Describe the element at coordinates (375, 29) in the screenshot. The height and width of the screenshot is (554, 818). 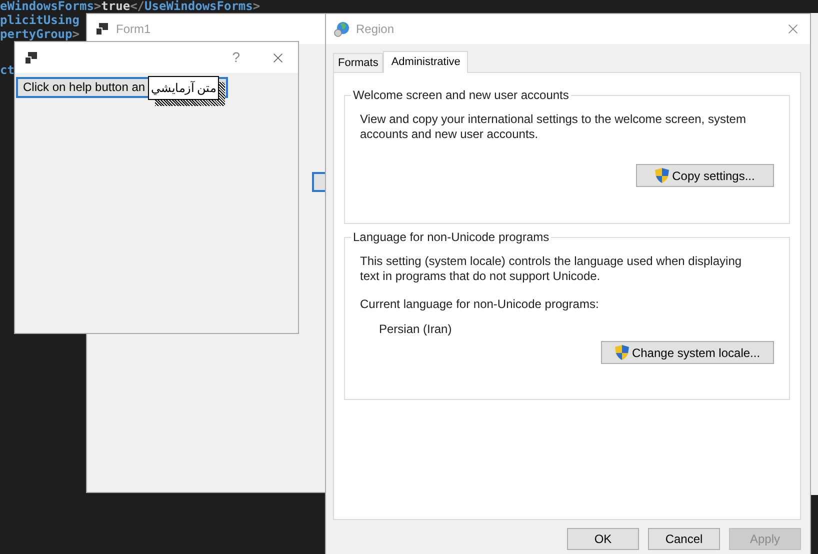
I see `window-title: Region` at that location.